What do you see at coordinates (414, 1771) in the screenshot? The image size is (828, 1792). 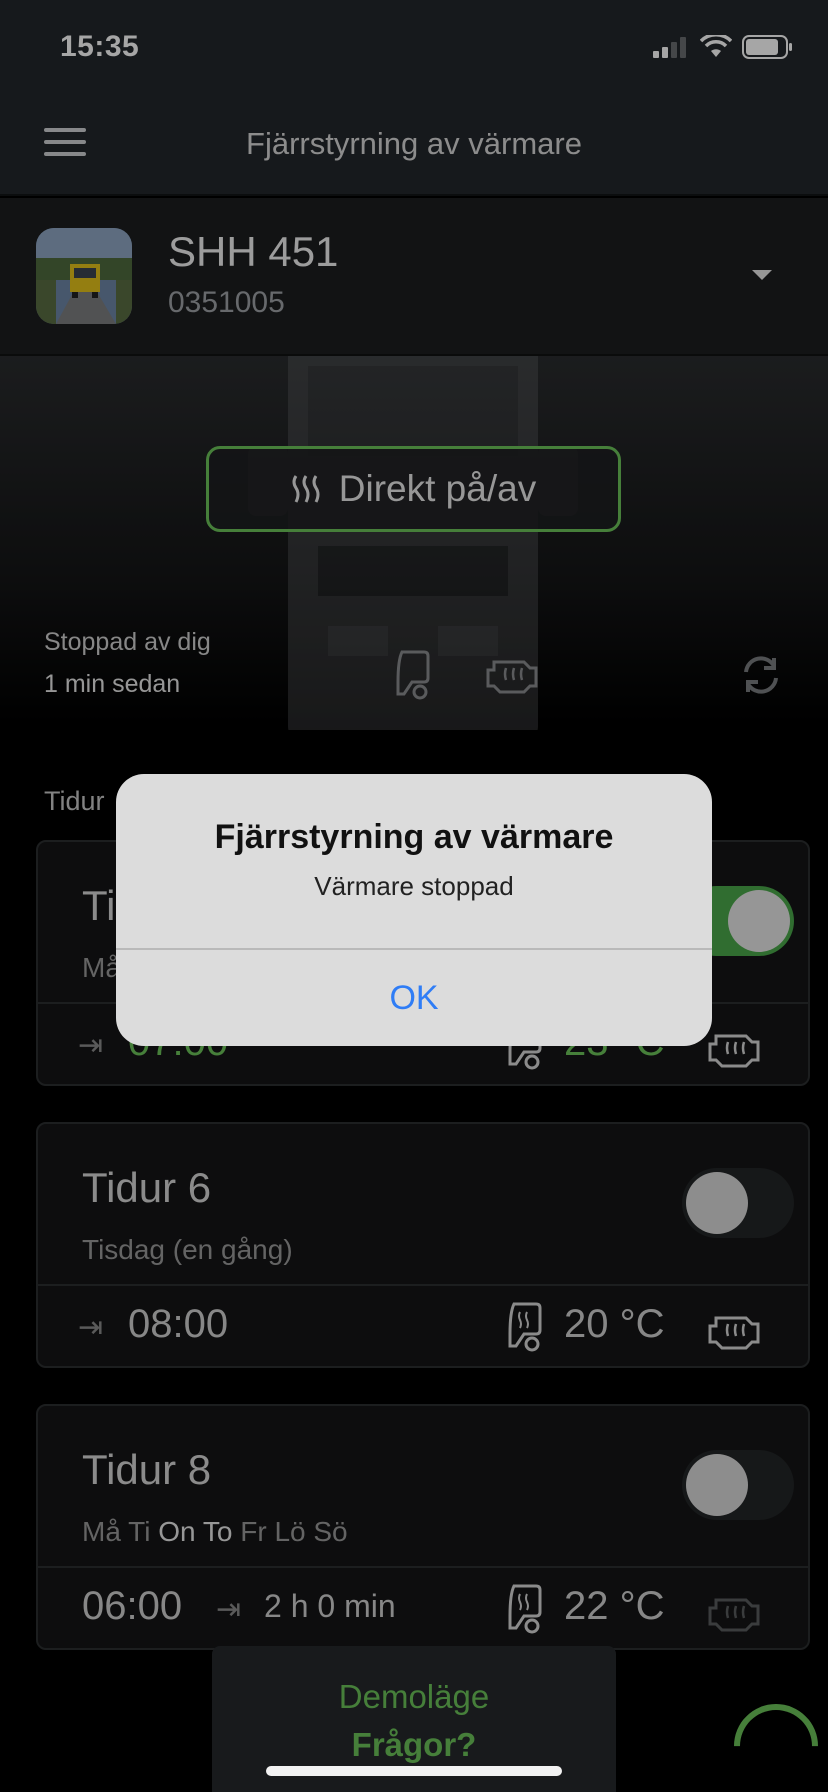 I see `home-indicator` at bounding box center [414, 1771].